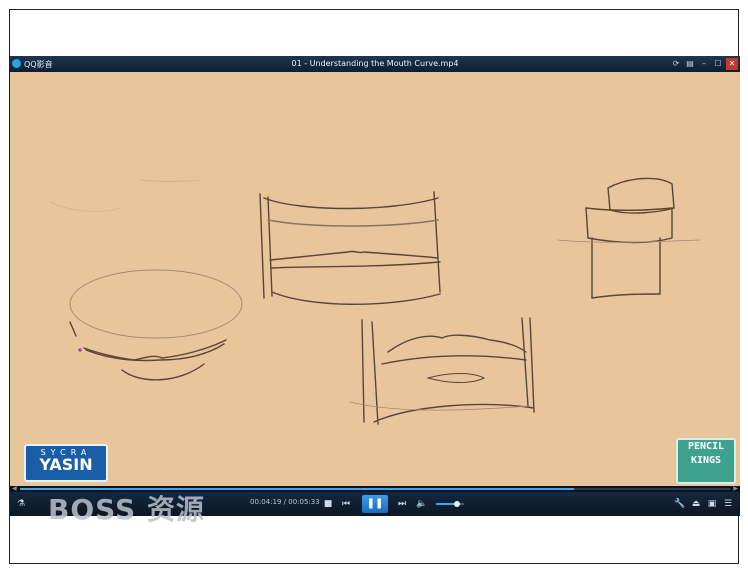  What do you see at coordinates (328, 504) in the screenshot?
I see `stop-button: ■` at bounding box center [328, 504].